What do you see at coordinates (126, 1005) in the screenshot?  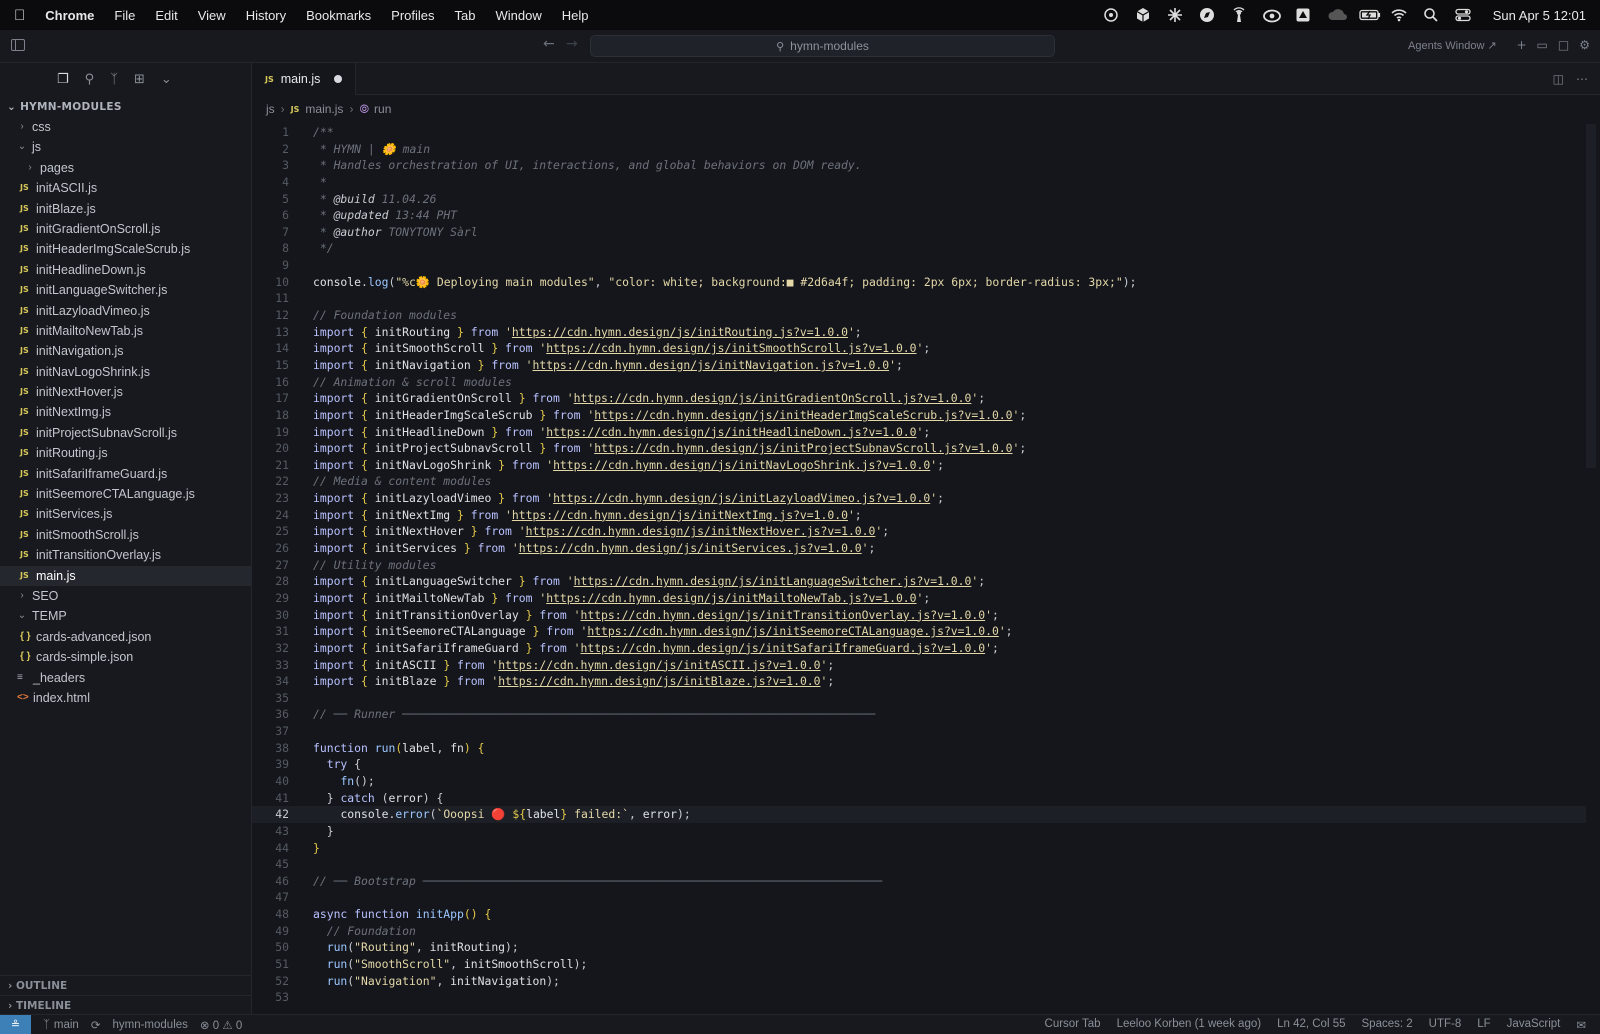 I see `timeline-panel-header: › TIMELINE` at bounding box center [126, 1005].